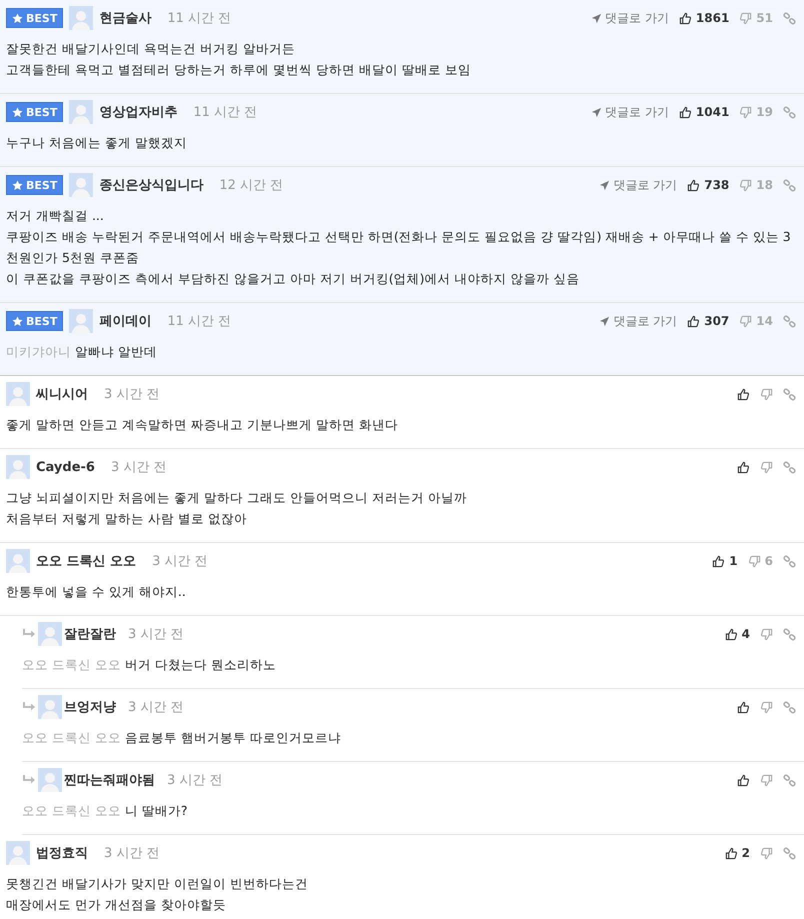 Image resolution: width=804 pixels, height=919 pixels. What do you see at coordinates (125, 321) in the screenshot?
I see `author-name: 페이데이` at bounding box center [125, 321].